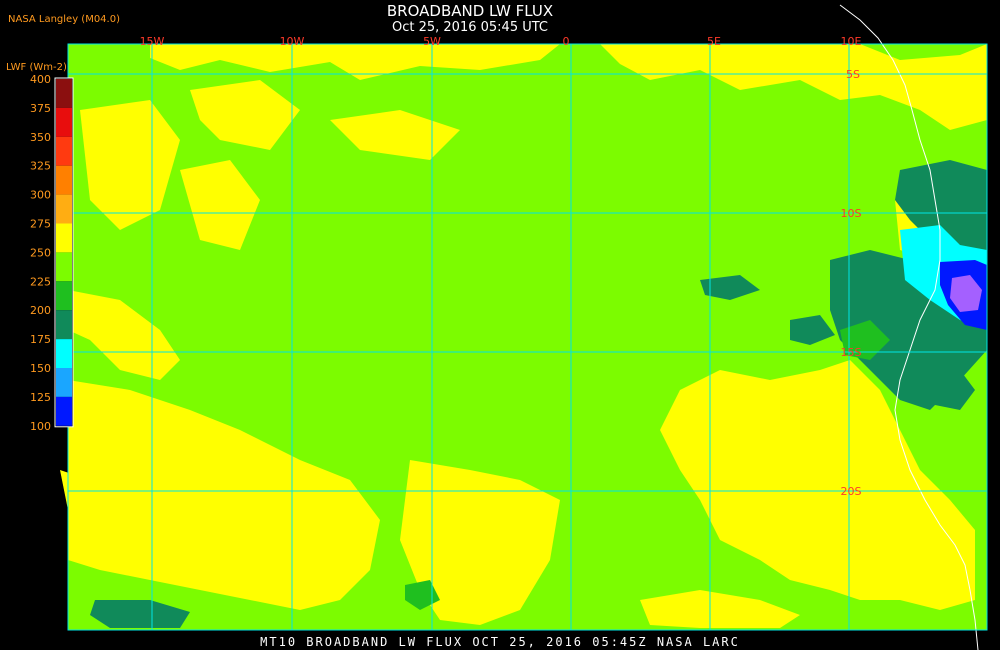 The width and height of the screenshot is (1000, 650). Describe the element at coordinates (52, 253) in the screenshot. I see `colorbar: 400 375 350 325 300 275 250 225 200 175 150 125 100` at that location.